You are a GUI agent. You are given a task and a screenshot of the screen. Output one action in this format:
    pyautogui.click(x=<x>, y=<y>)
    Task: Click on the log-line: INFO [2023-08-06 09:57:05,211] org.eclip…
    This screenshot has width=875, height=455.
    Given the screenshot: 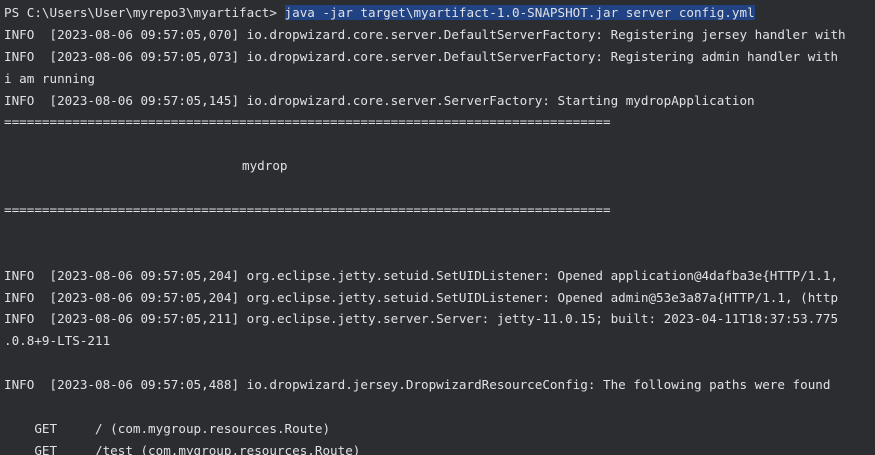 What is the action you would take?
    pyautogui.click(x=421, y=319)
    